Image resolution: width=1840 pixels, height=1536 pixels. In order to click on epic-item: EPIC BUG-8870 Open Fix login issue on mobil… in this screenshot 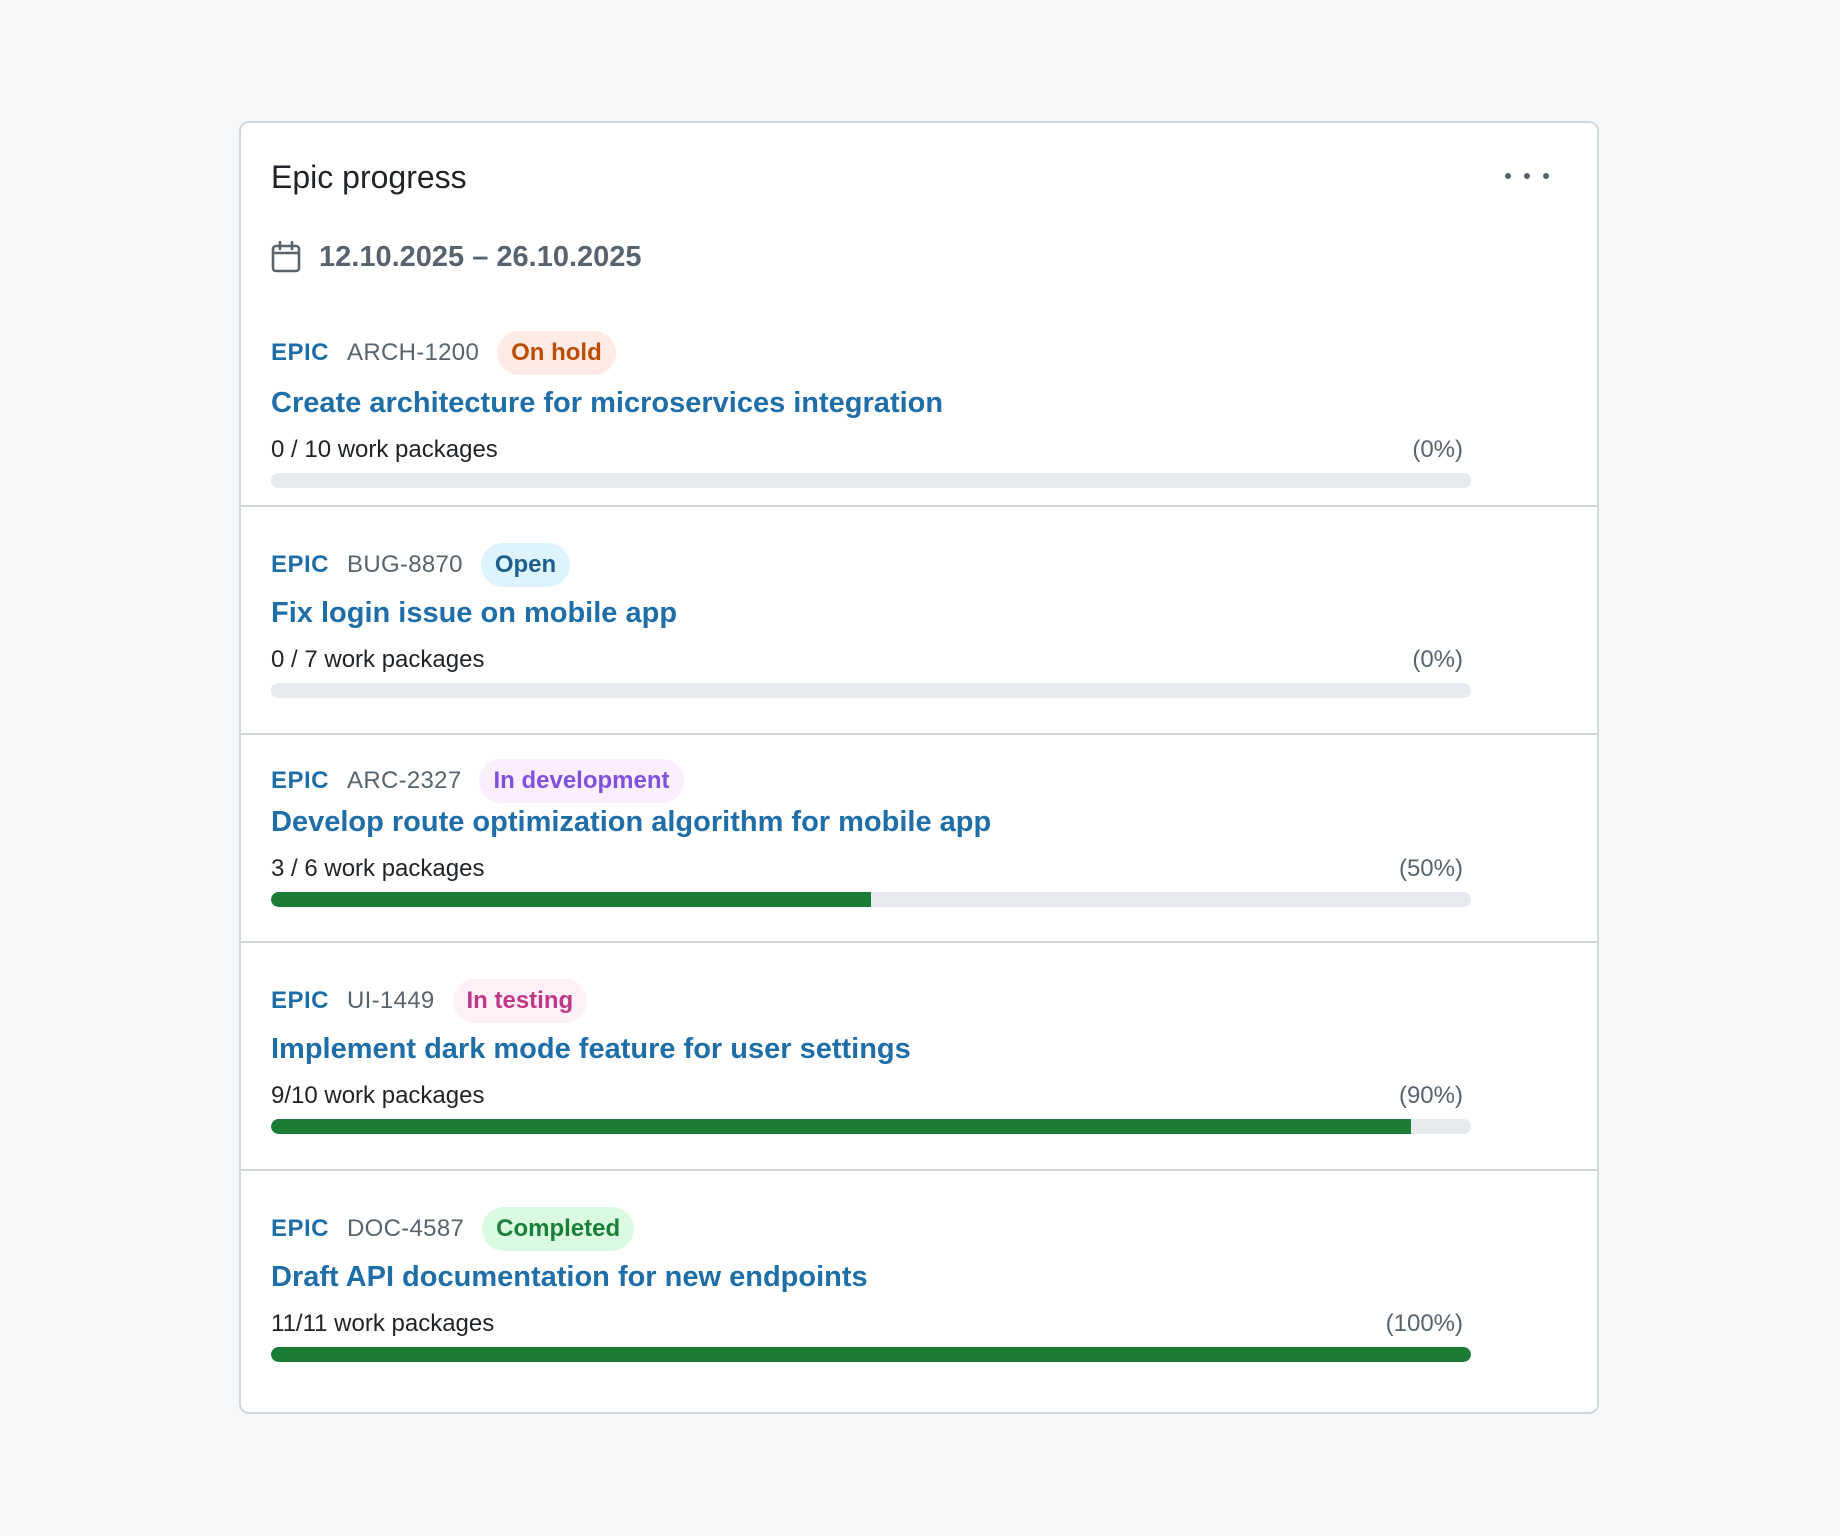, I will do `click(919, 619)`.